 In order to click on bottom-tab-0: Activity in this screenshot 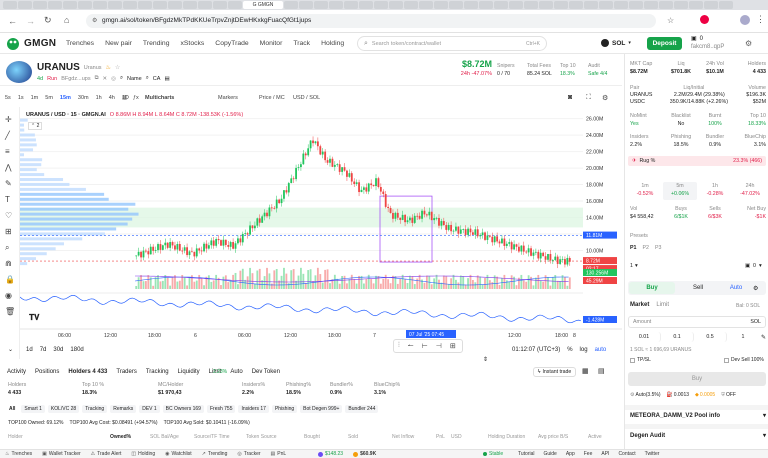, I will do `click(16, 372)`.